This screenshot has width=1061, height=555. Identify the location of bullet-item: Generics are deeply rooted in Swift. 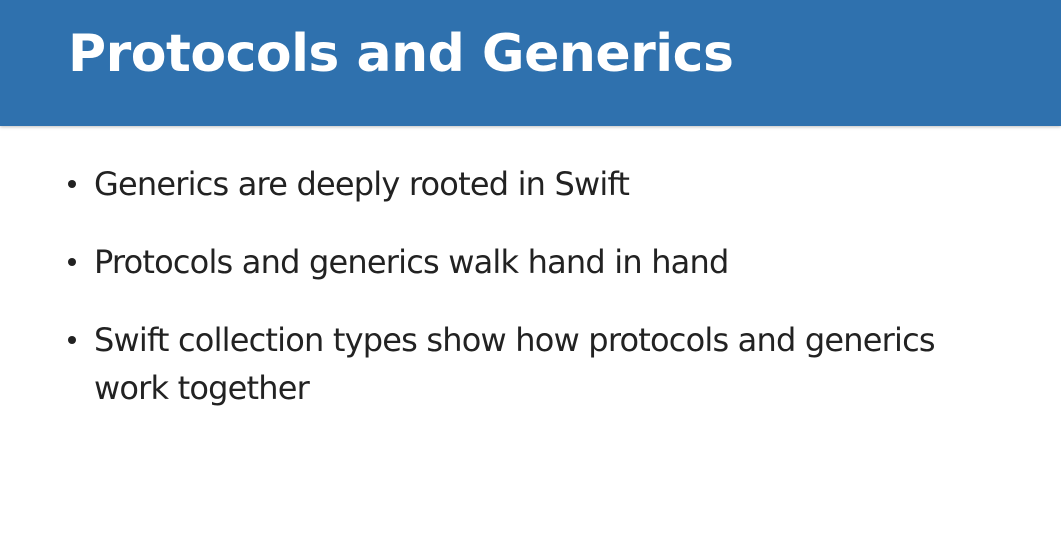
(518, 184).